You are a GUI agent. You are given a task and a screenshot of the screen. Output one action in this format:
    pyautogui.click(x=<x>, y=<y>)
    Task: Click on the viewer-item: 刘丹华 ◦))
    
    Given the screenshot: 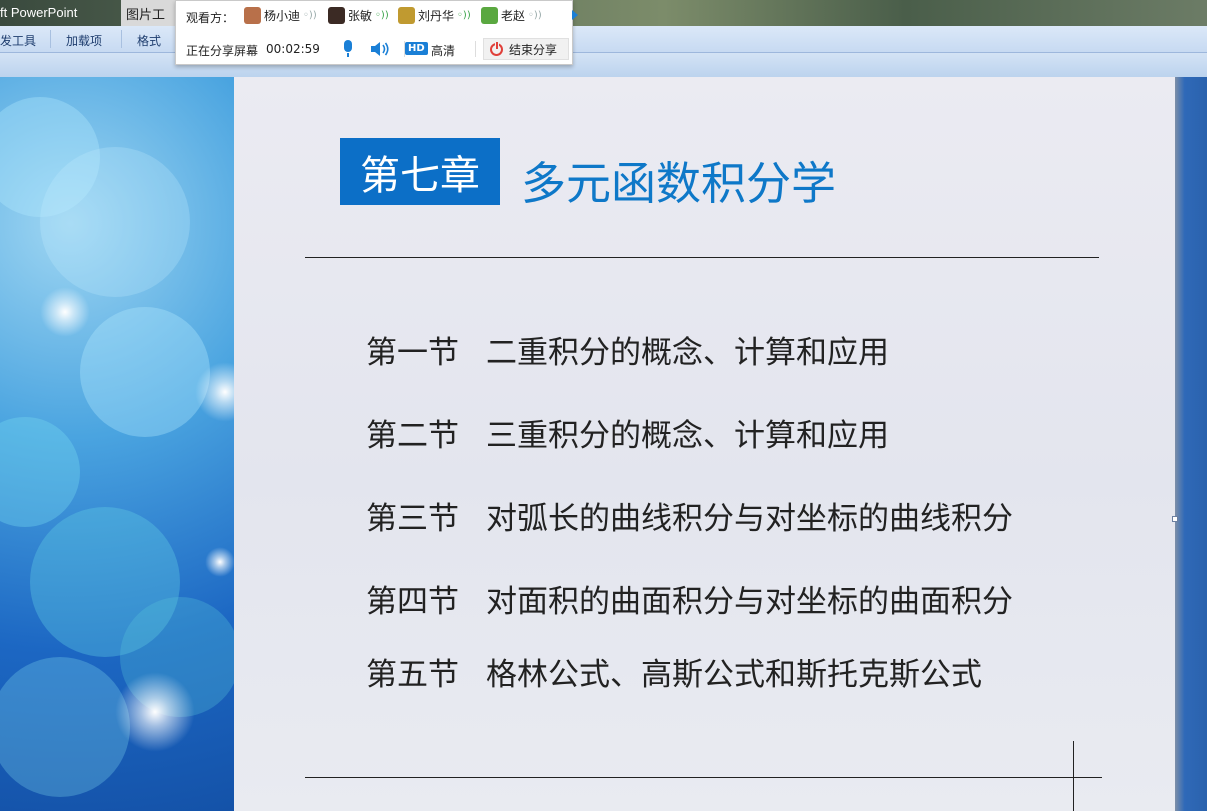 What is the action you would take?
    pyautogui.click(x=434, y=15)
    